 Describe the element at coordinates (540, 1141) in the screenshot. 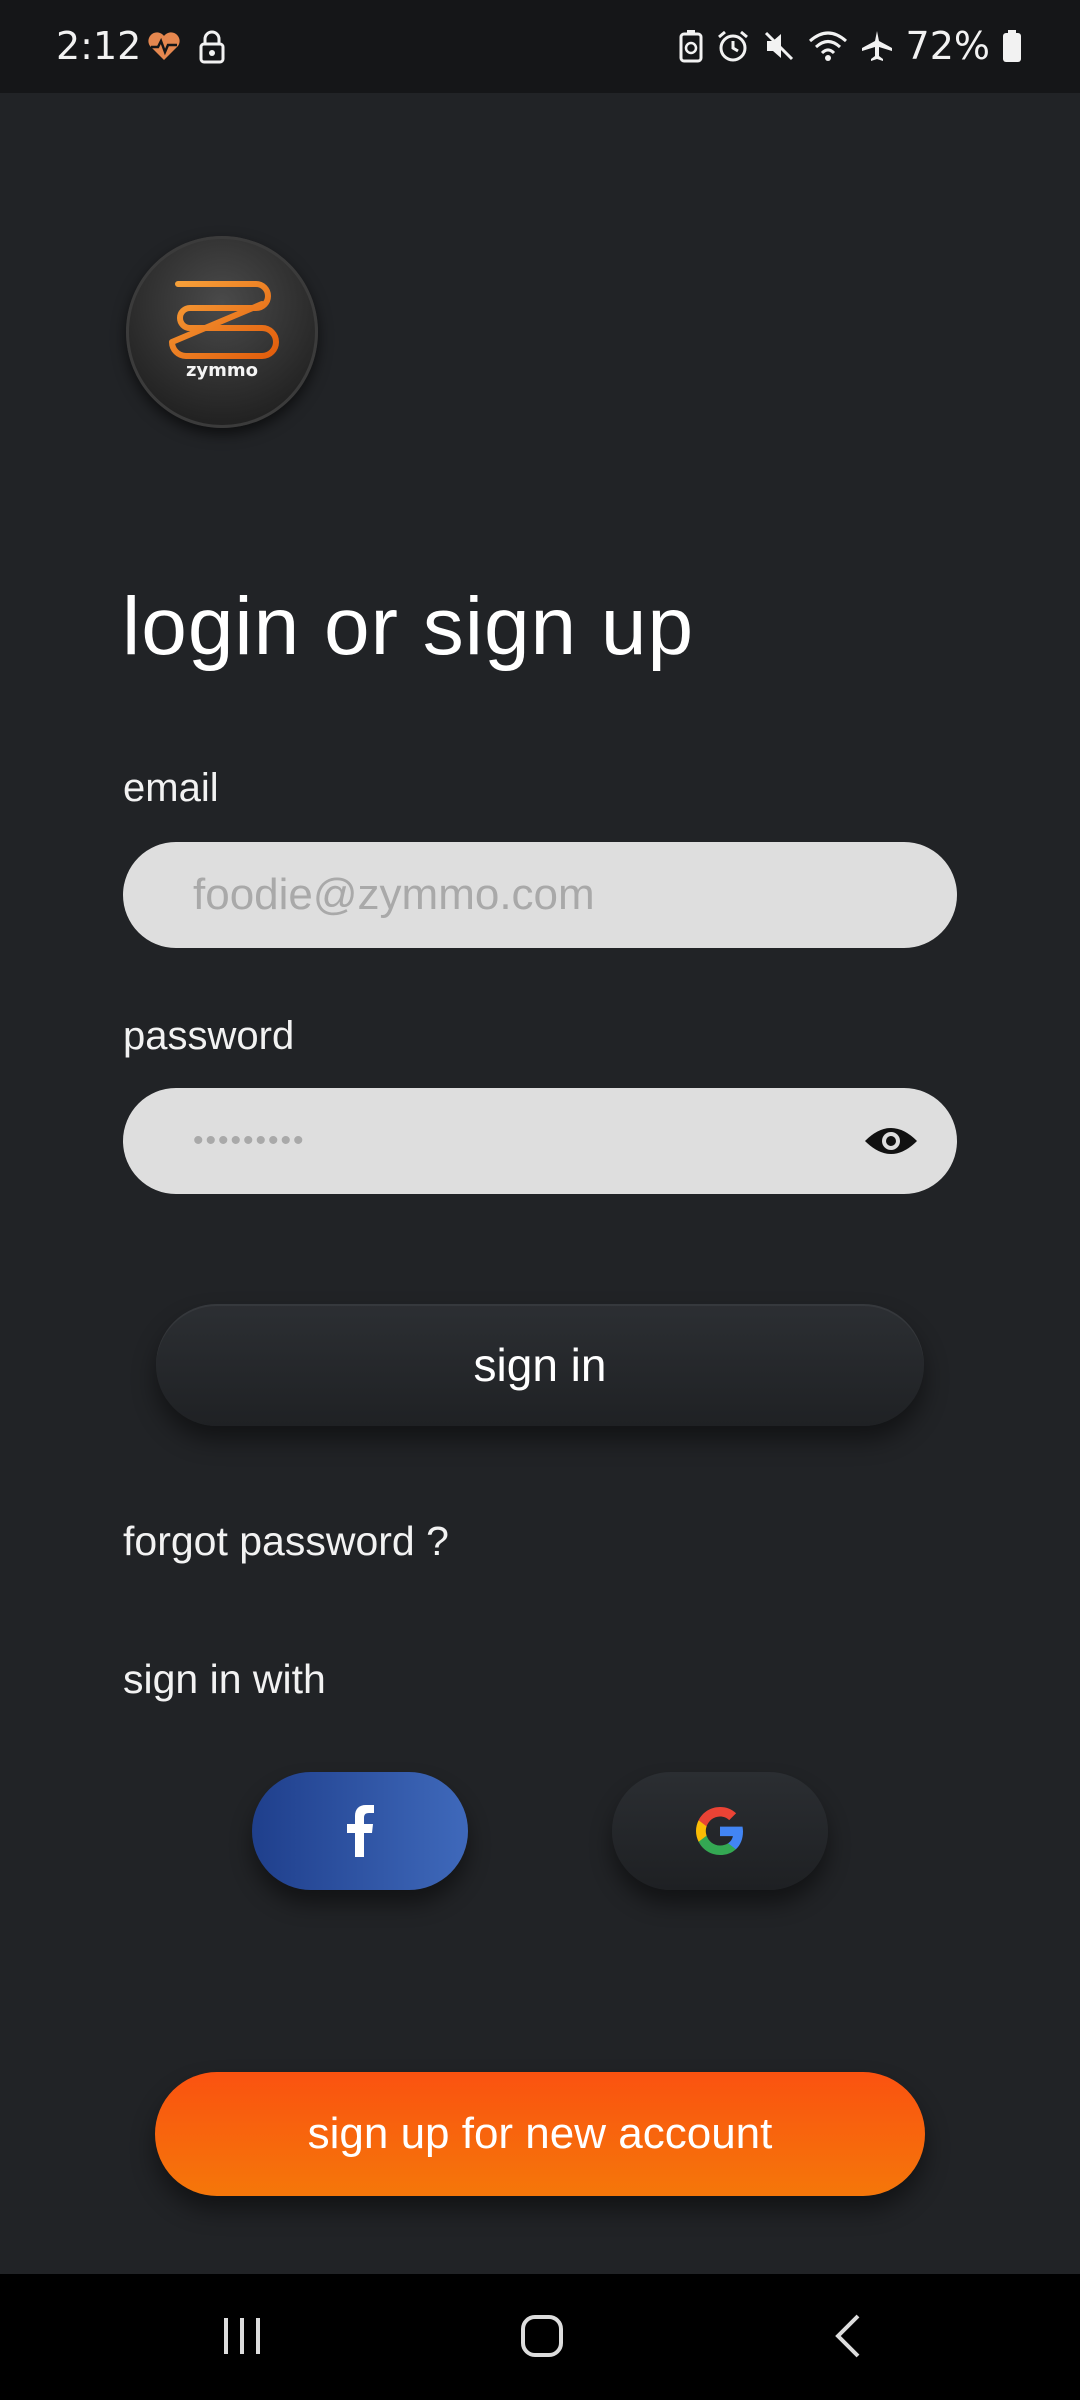

I see `password-field: •••••••••` at that location.